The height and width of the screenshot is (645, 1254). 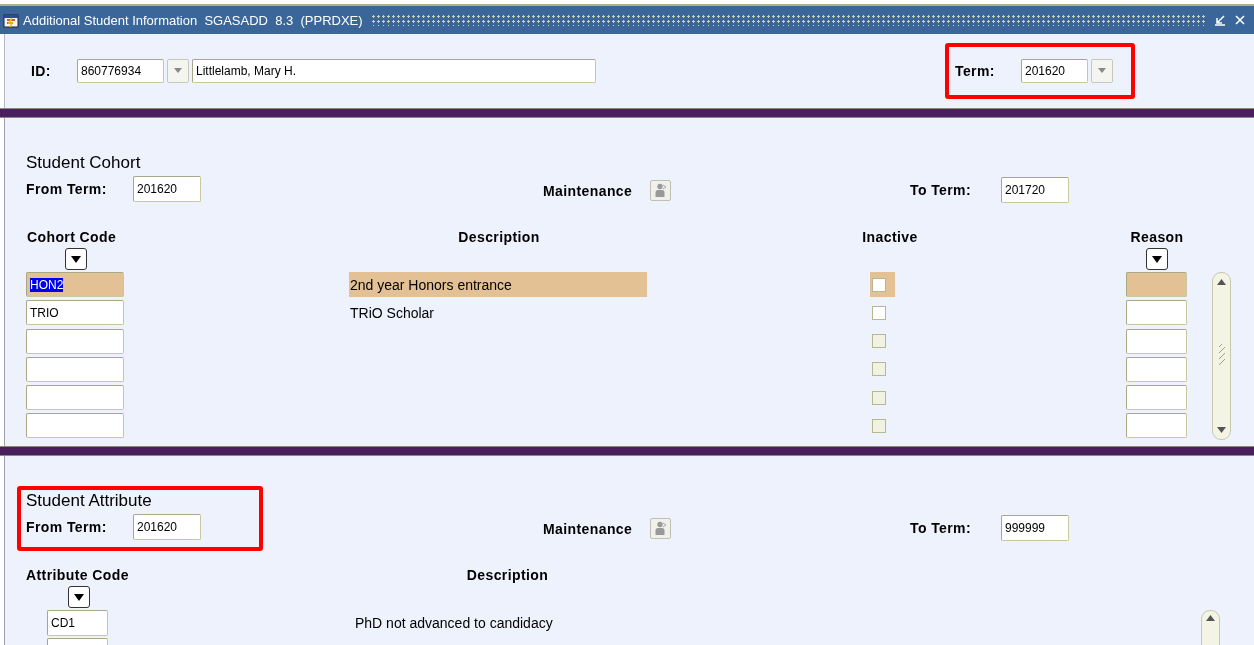 I want to click on close-icon, so click(x=1240, y=20).